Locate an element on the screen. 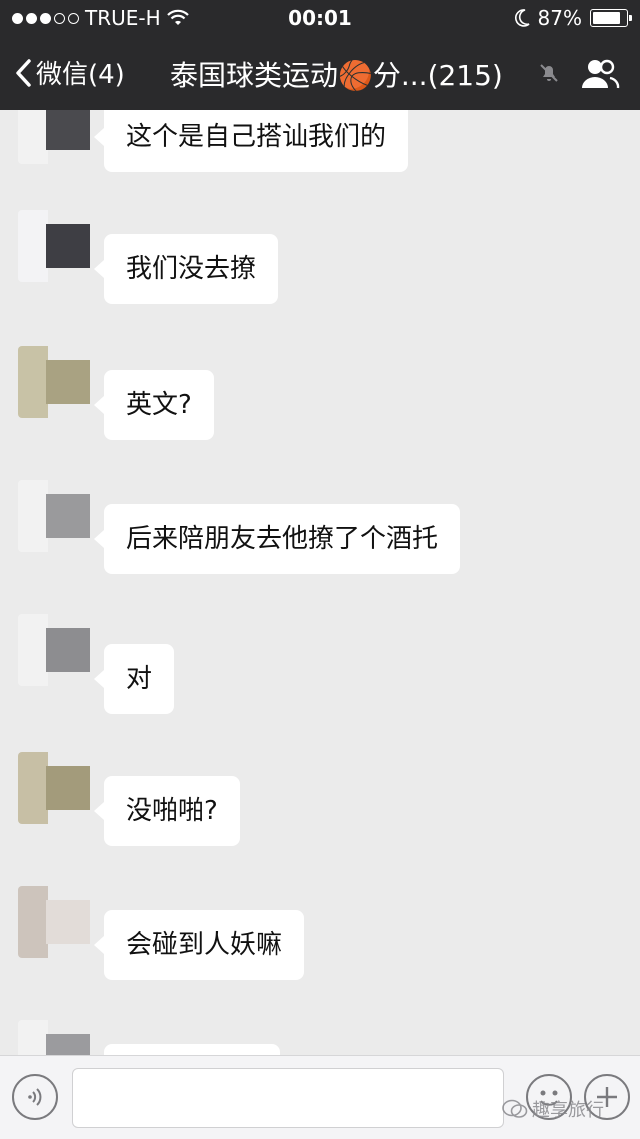 This screenshot has width=640, height=1139. watermark: 趣享旅行 is located at coordinates (553, 1109).